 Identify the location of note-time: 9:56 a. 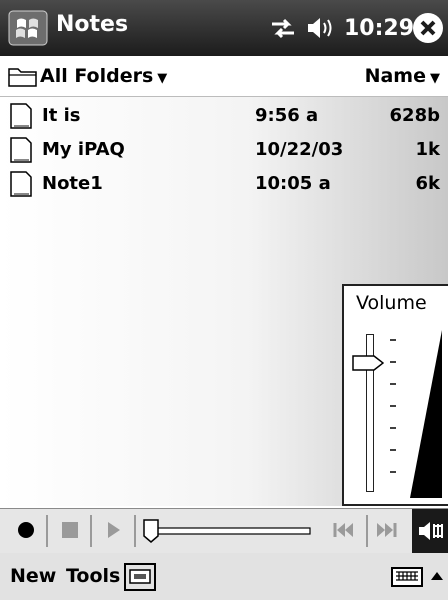
(287, 115).